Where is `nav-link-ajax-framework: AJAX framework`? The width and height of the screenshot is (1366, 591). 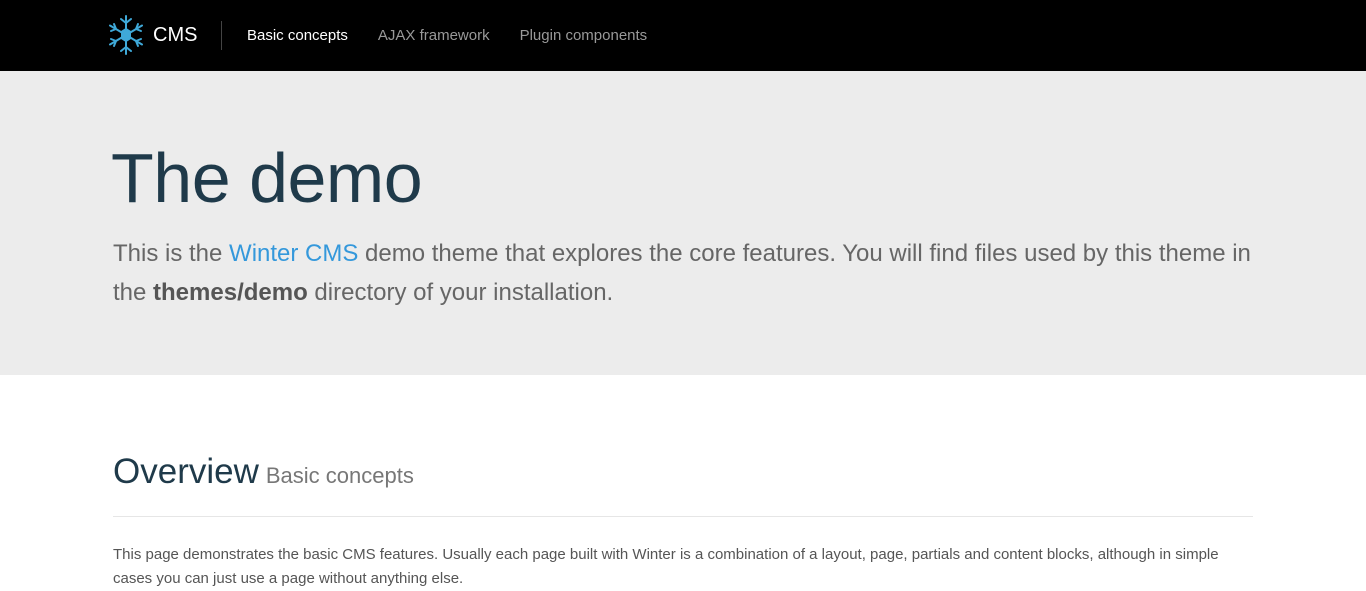
nav-link-ajax-framework: AJAX framework is located at coordinates (434, 35).